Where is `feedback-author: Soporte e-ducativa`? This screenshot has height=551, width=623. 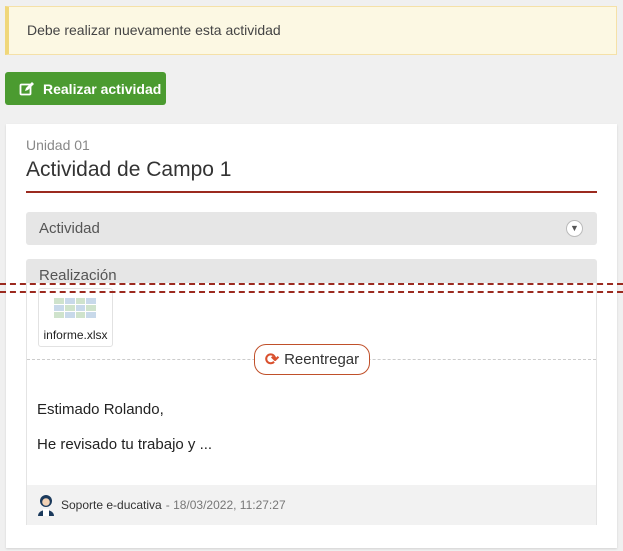 feedback-author: Soporte e-ducativa is located at coordinates (111, 505).